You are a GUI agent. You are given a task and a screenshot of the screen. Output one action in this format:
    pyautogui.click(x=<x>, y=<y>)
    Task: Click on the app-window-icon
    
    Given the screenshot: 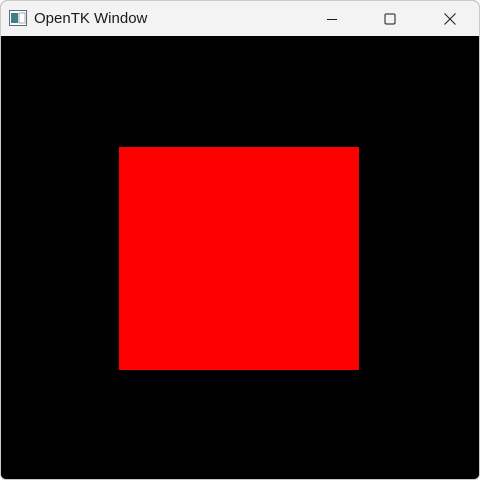 What is the action you would take?
    pyautogui.click(x=18, y=18)
    